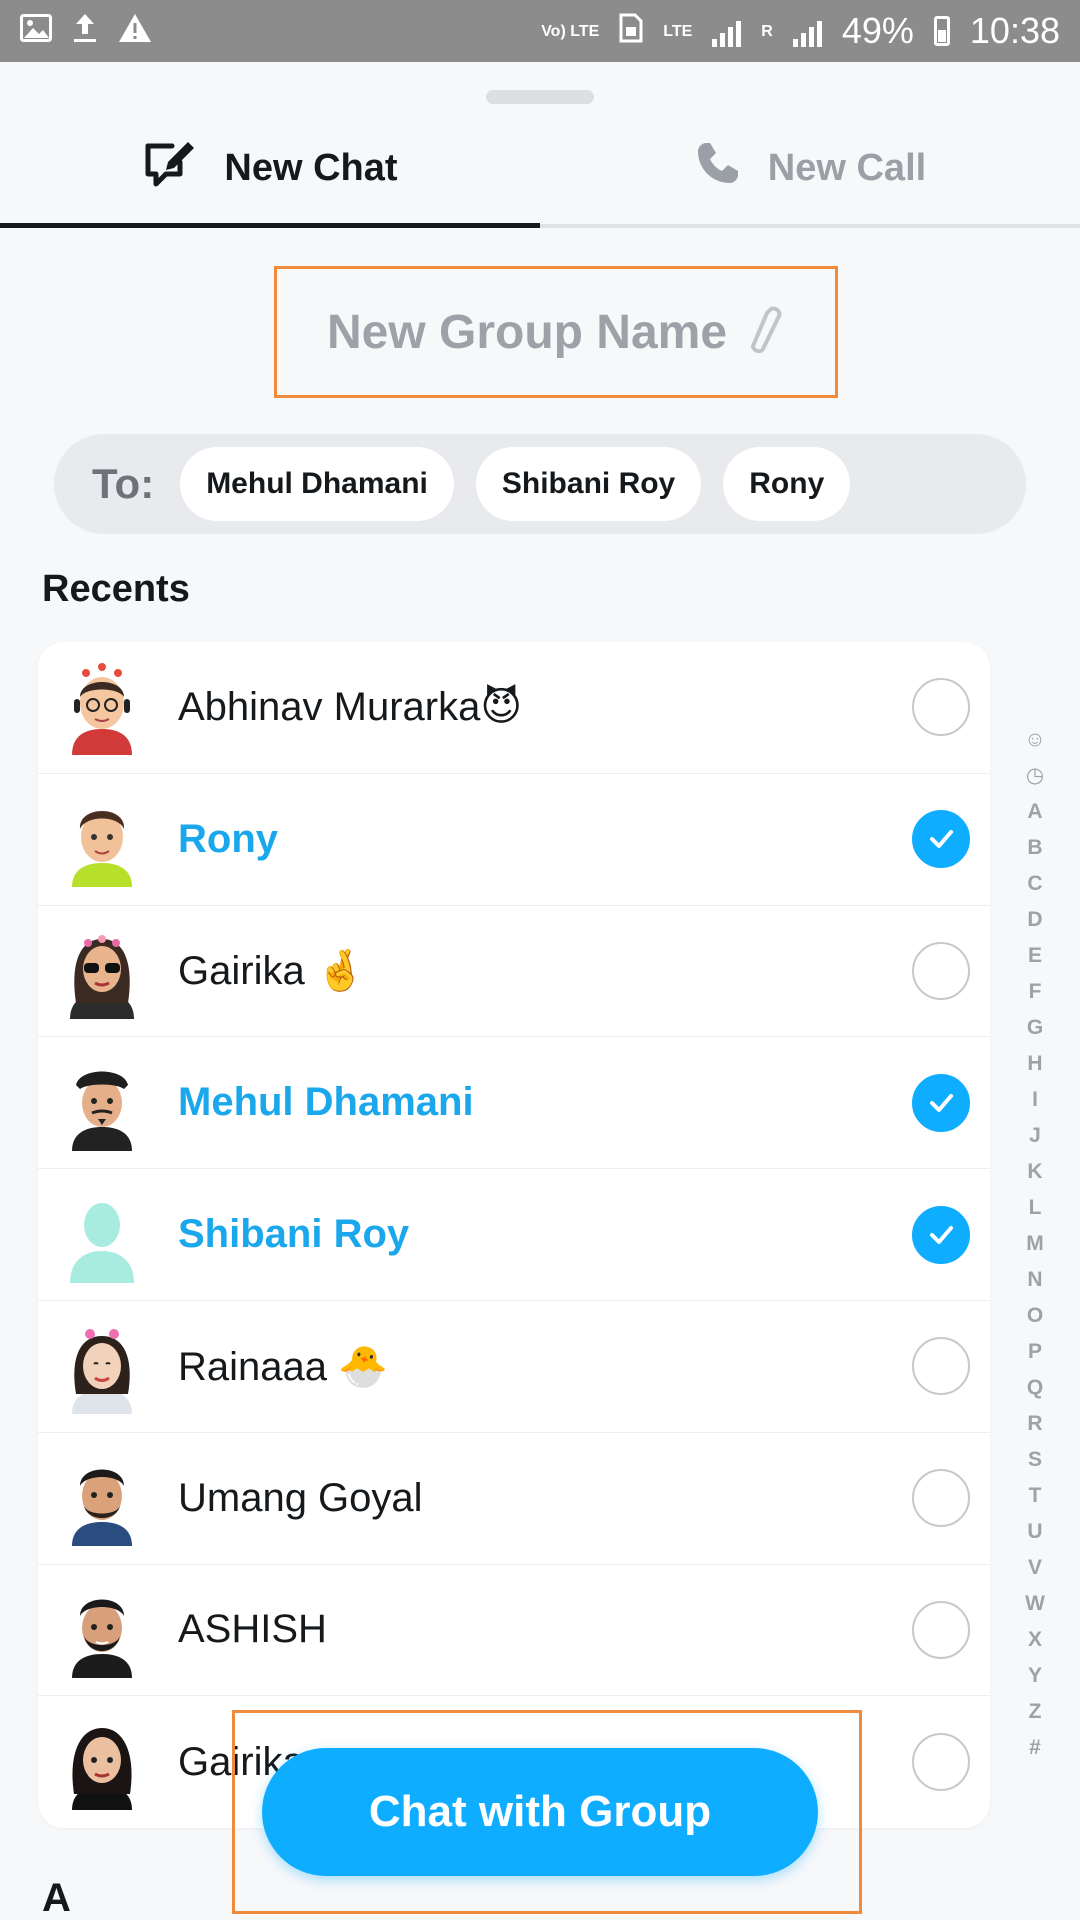 This screenshot has height=1920, width=1080. What do you see at coordinates (135, 31) in the screenshot?
I see `warning-icon` at bounding box center [135, 31].